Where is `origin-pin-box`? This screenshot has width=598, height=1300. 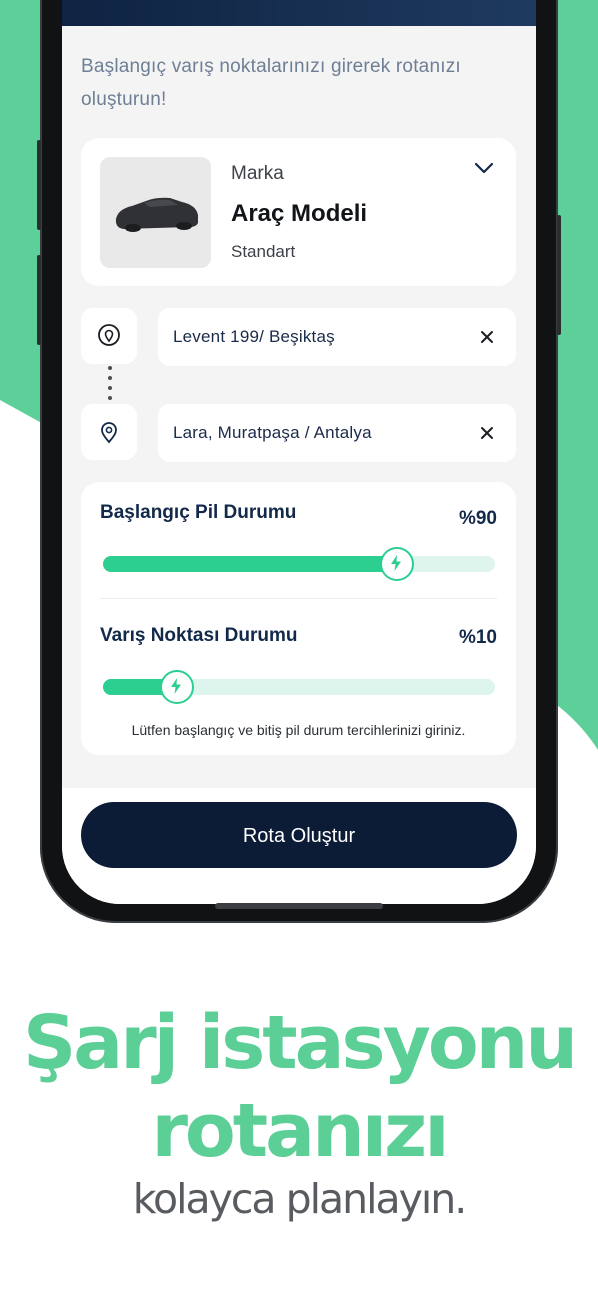 origin-pin-box is located at coordinates (109, 336).